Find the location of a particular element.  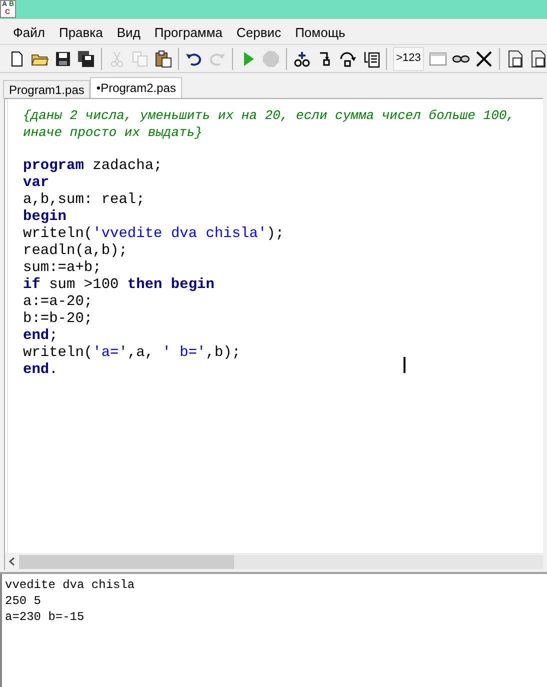

code-text: . is located at coordinates (53, 370).